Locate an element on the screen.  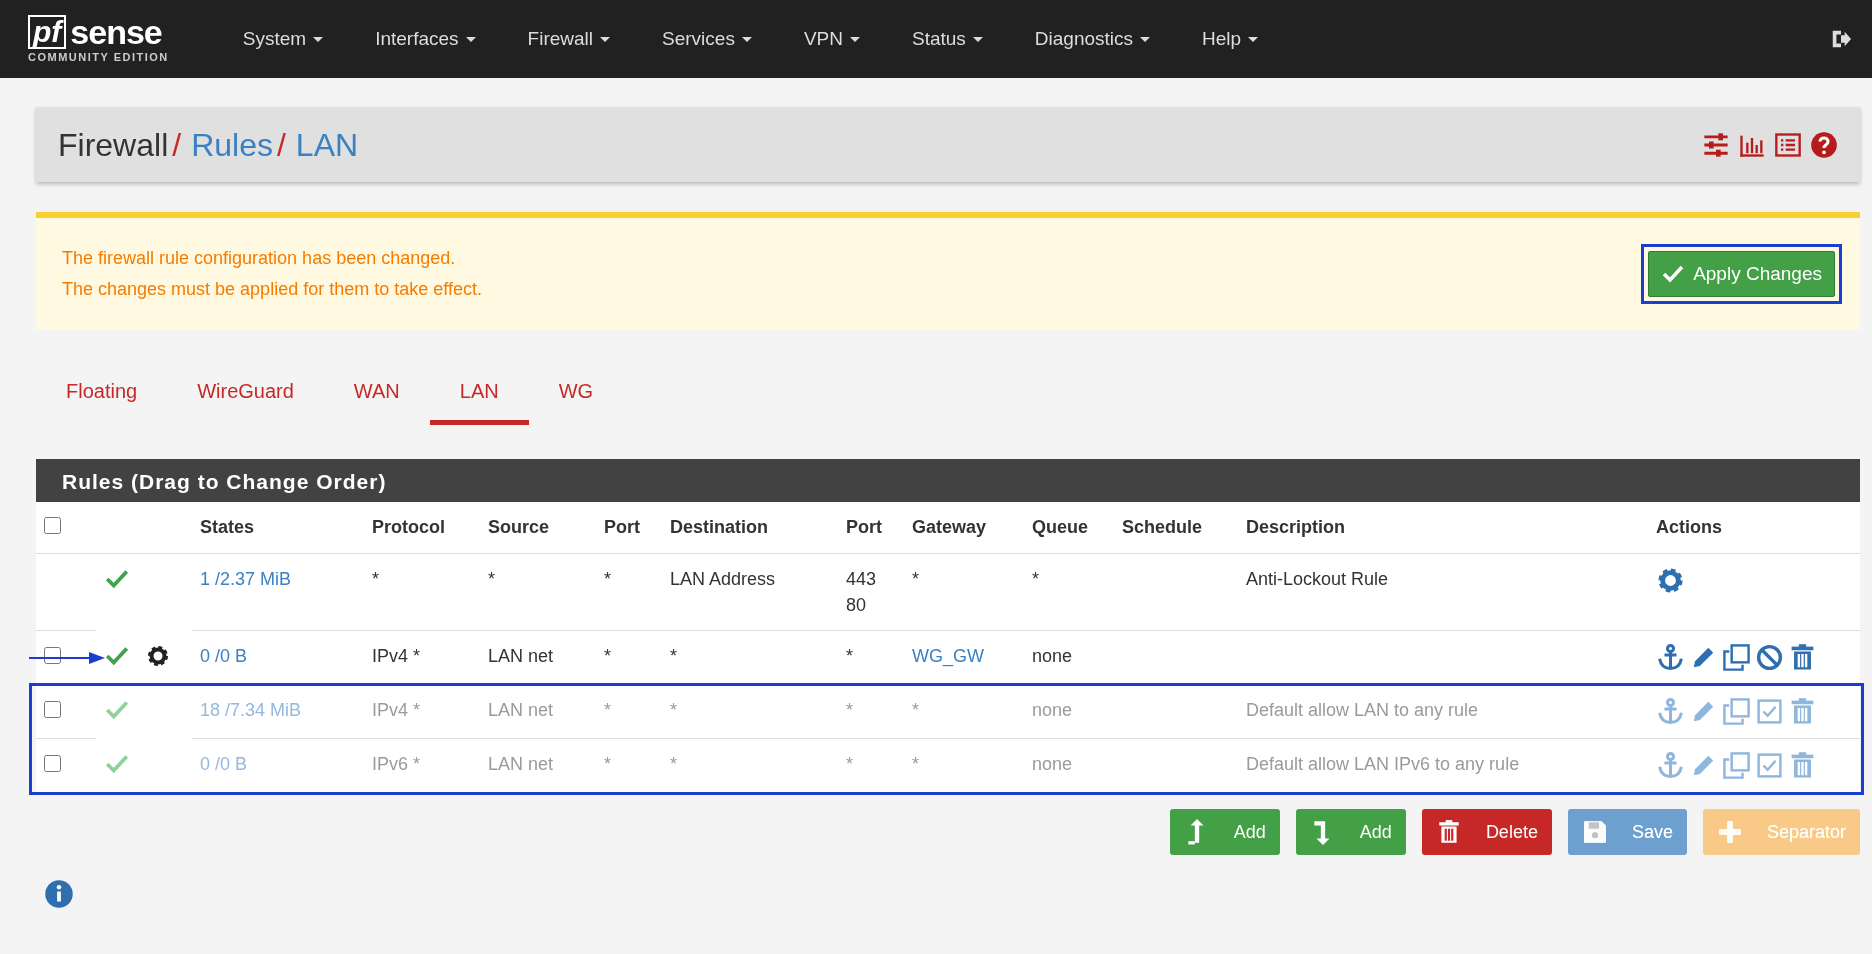
table-cell: Anti-Lockout Rule is located at coordinates (1317, 579).